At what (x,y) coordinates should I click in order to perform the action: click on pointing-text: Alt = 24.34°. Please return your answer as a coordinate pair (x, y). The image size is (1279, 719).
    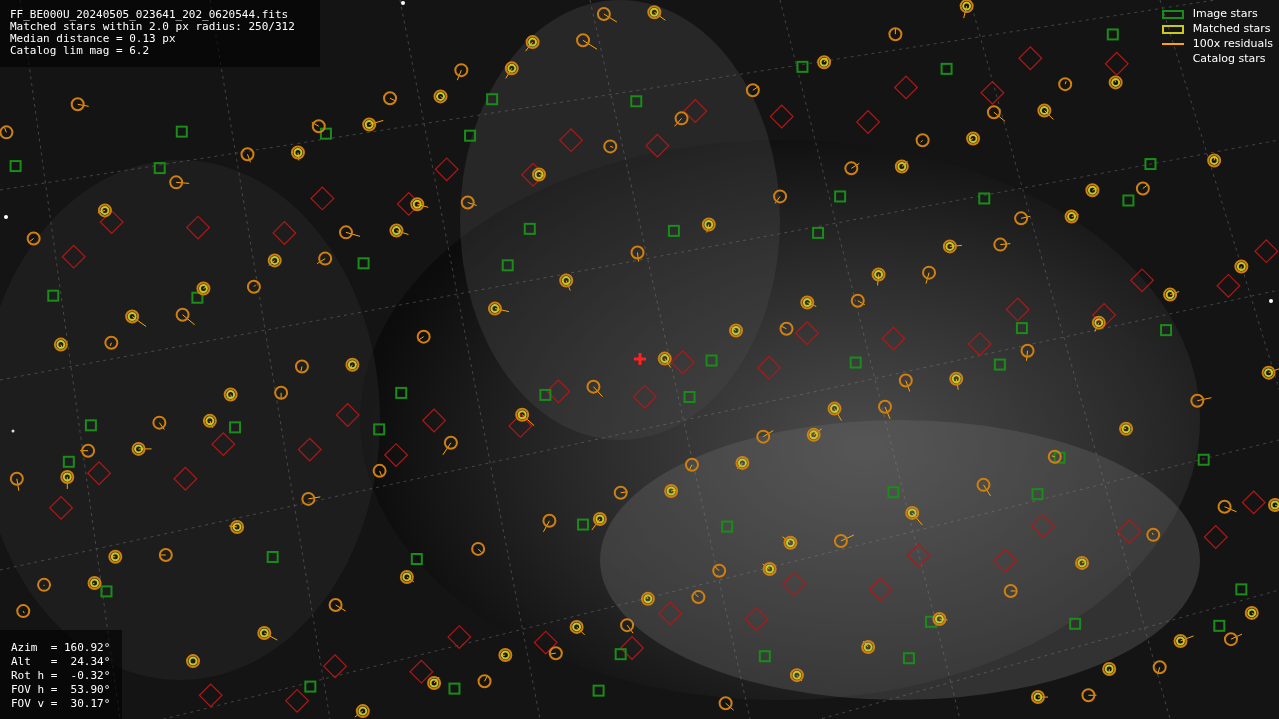
    Looking at the image, I should click on (61, 662).